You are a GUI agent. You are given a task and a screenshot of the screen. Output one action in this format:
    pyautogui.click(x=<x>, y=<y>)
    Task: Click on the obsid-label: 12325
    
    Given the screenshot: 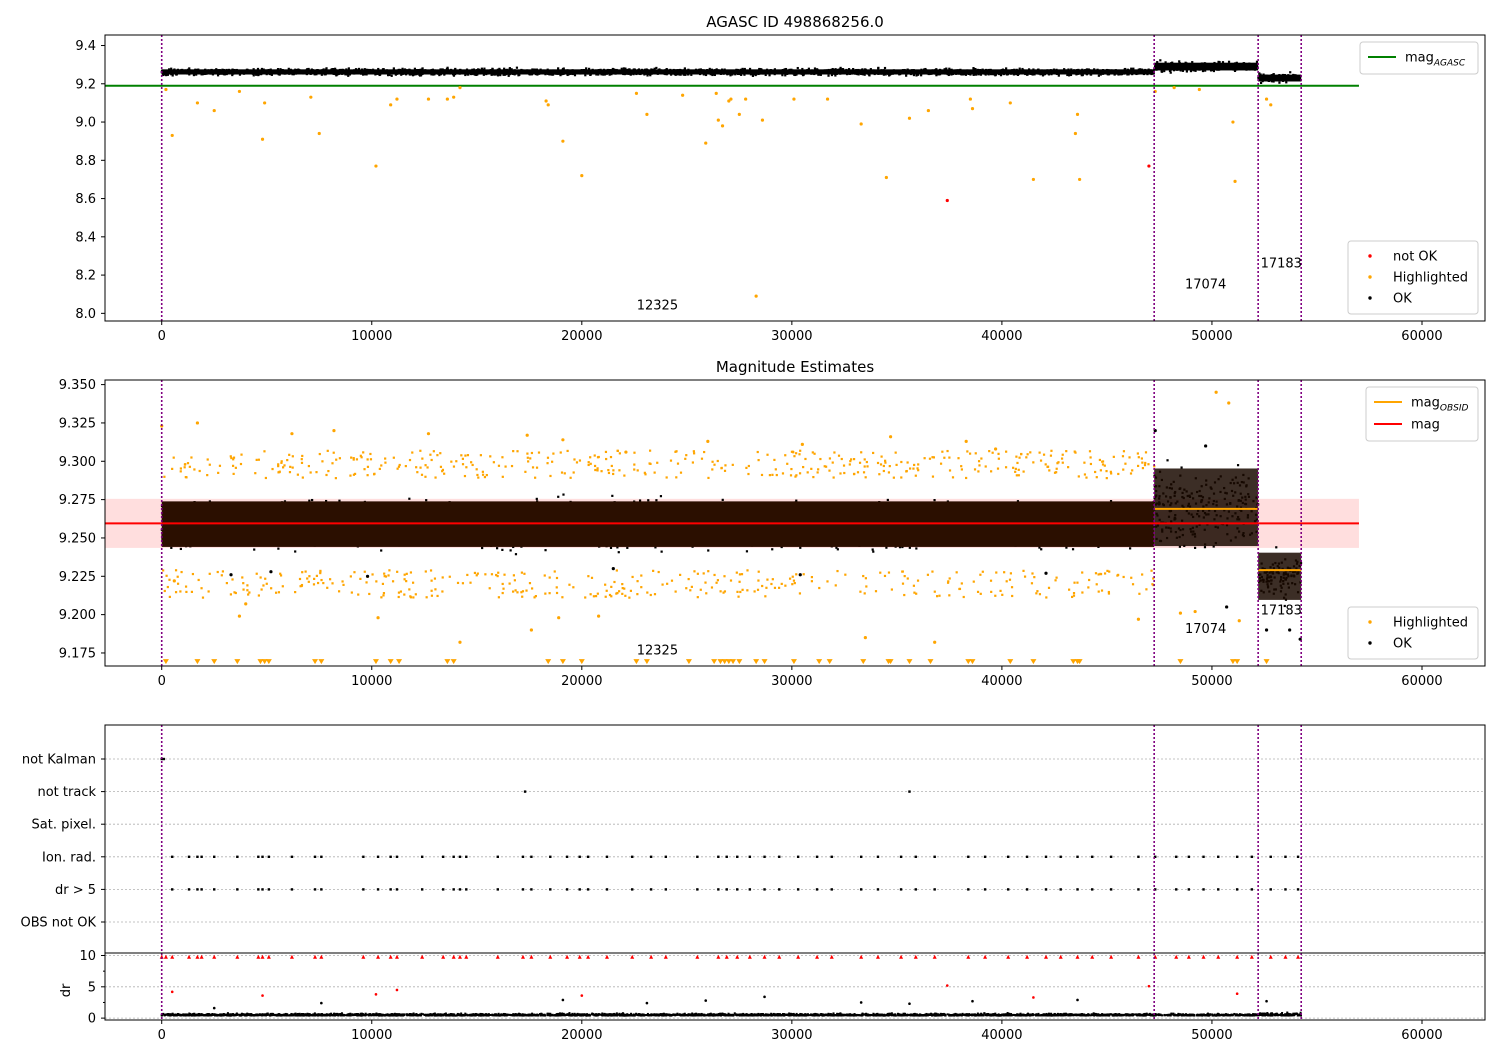 What is the action you would take?
    pyautogui.click(x=657, y=306)
    